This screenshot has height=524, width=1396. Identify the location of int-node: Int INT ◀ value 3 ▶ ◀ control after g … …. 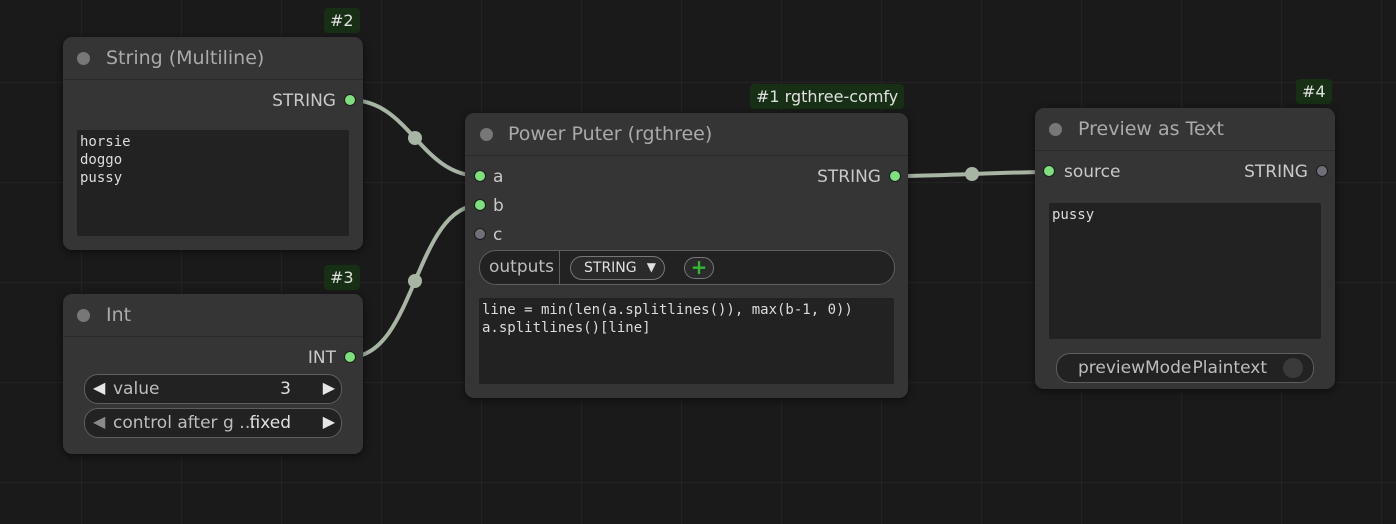
(213, 374).